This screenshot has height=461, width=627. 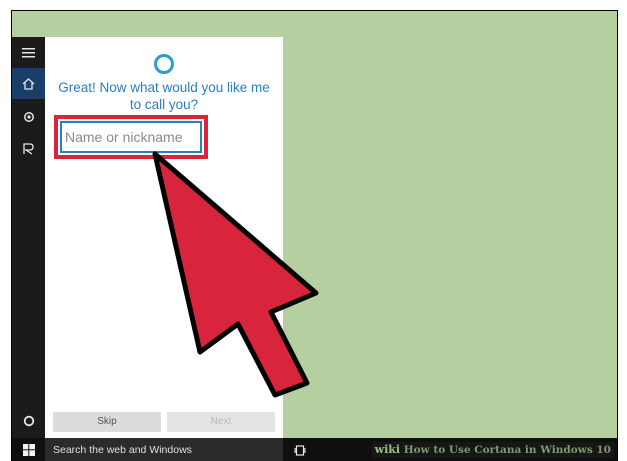 What do you see at coordinates (28, 116) in the screenshot?
I see `notebook-icon` at bounding box center [28, 116].